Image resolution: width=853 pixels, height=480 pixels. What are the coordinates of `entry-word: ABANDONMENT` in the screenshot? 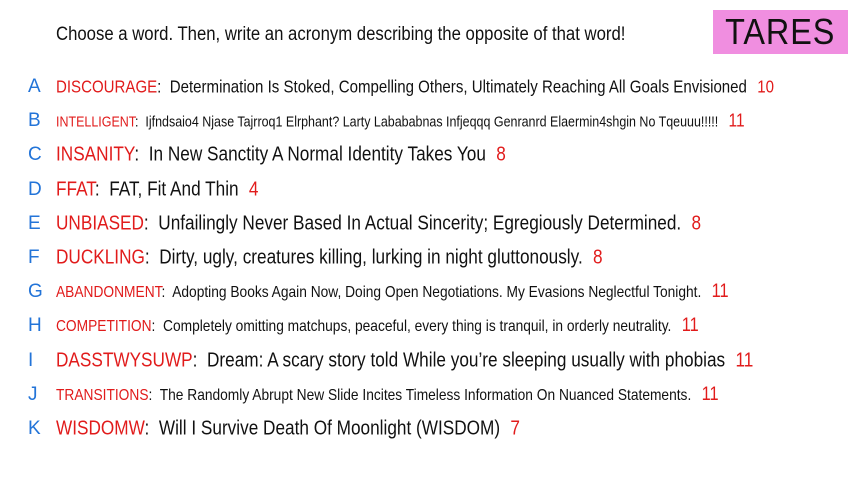 It's located at (109, 293).